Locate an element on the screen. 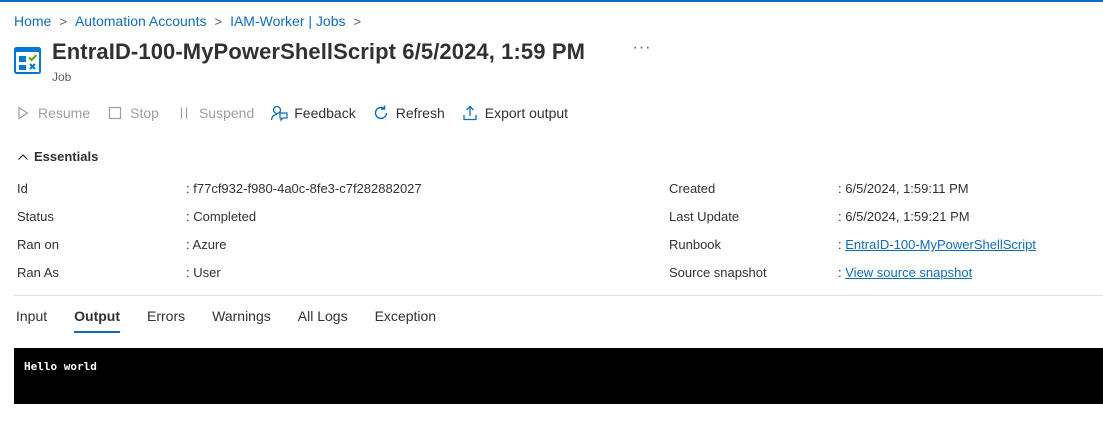 The image size is (1103, 423). output-text: Hello world is located at coordinates (60, 366).